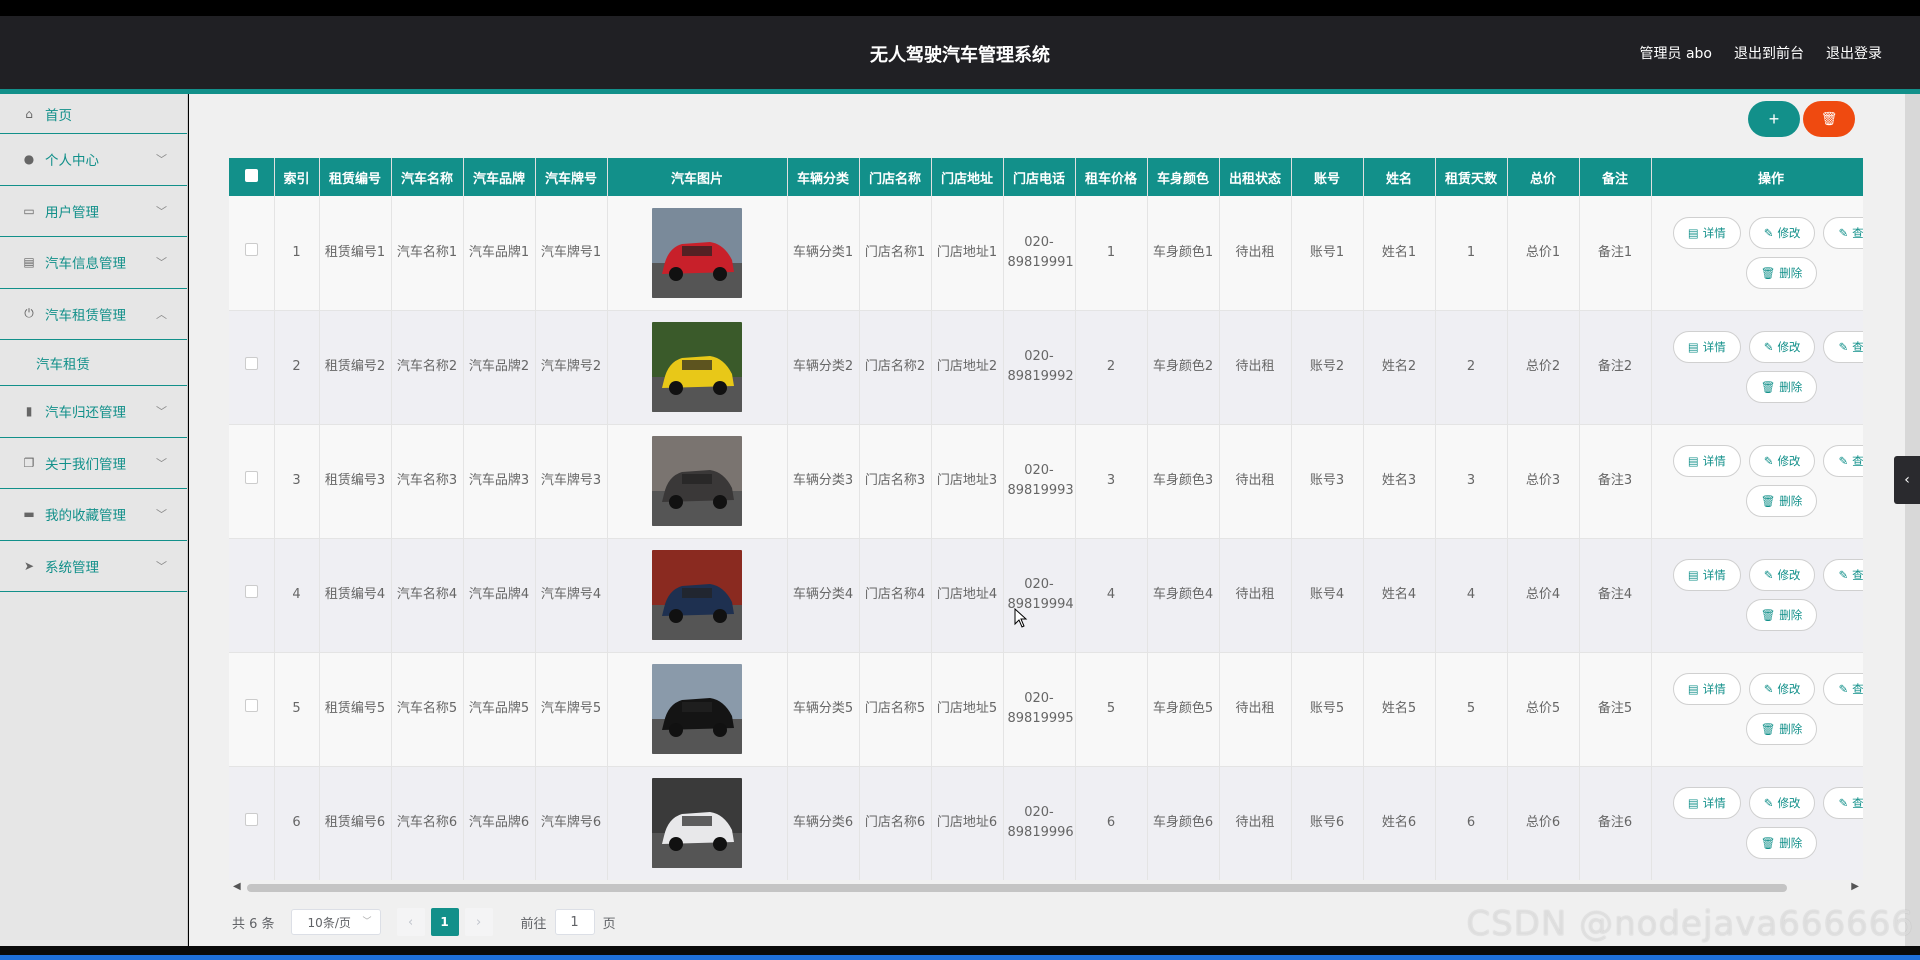 This screenshot has height=960, width=1920. What do you see at coordinates (1327, 595) in the screenshot?
I see `cell-account: 账号4` at bounding box center [1327, 595].